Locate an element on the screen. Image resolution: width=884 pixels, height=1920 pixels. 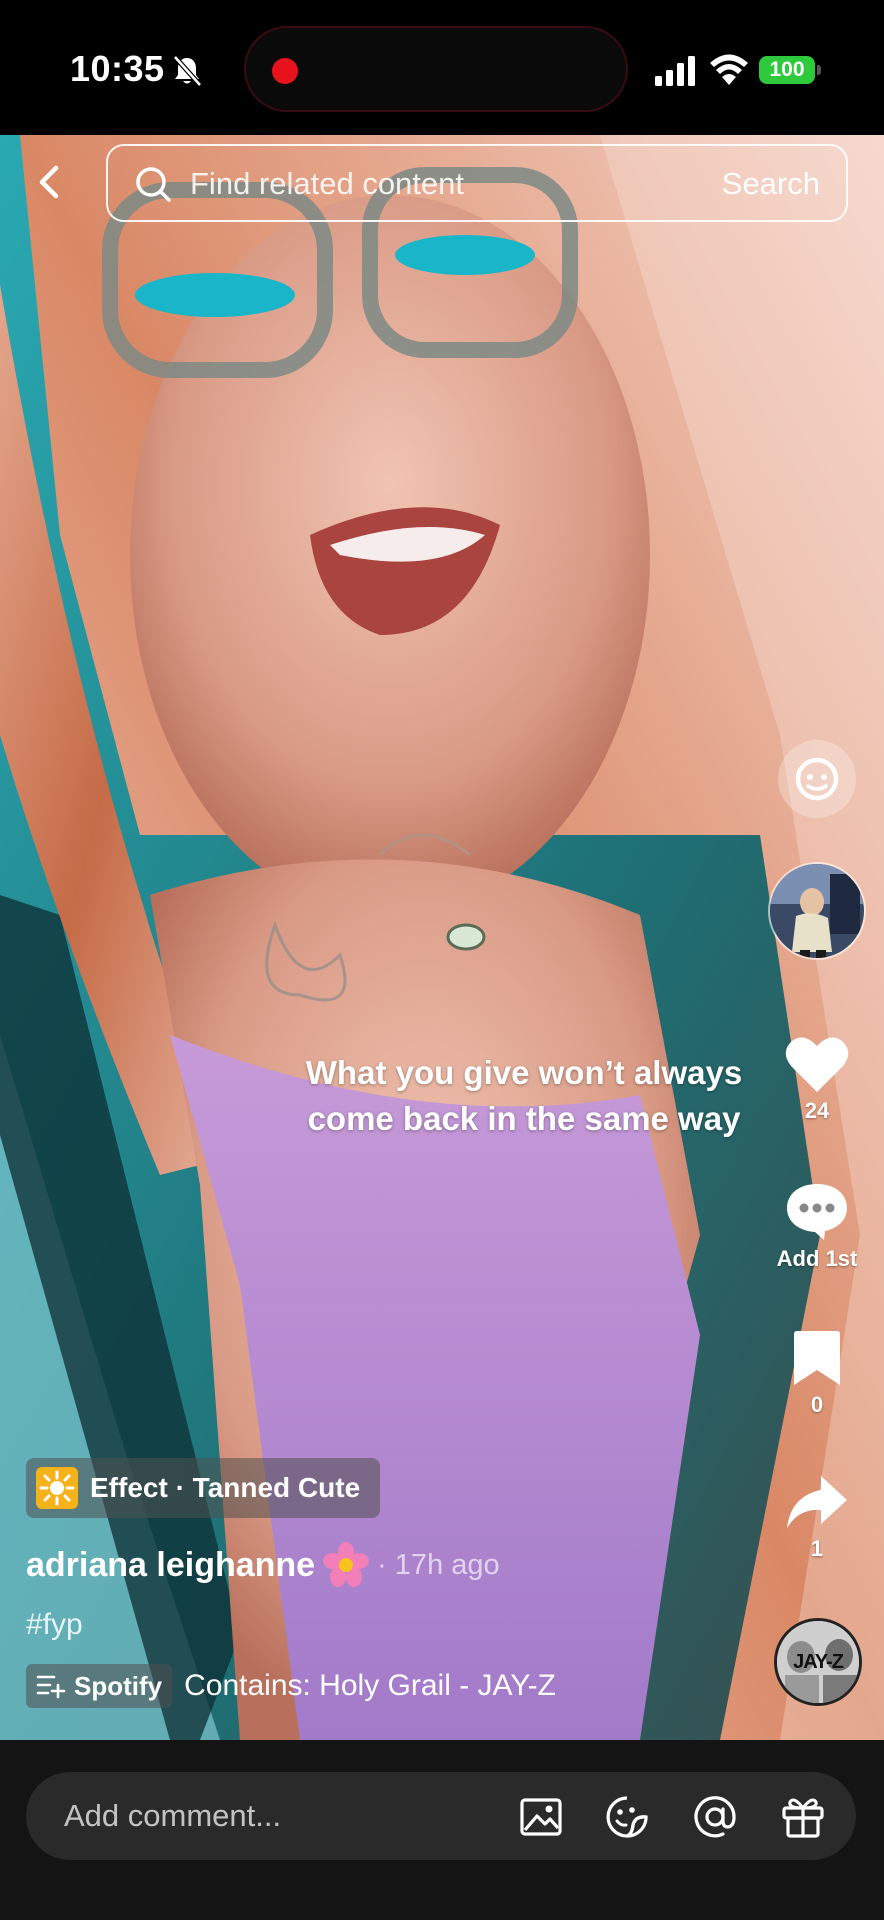
bell-slash-icon is located at coordinates (187, 71).